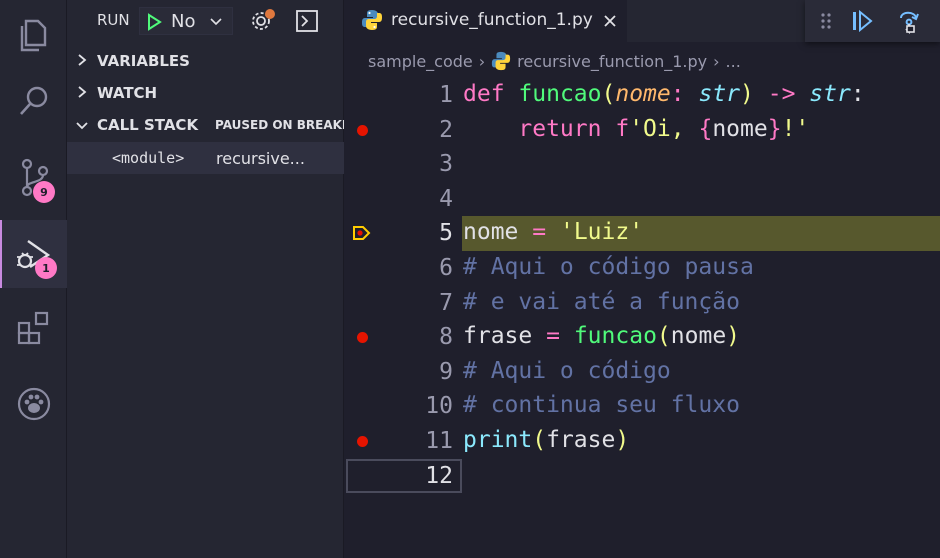 This screenshot has height=558, width=940. I want to click on code-text: return f'Oi, {nome}!', so click(664, 128).